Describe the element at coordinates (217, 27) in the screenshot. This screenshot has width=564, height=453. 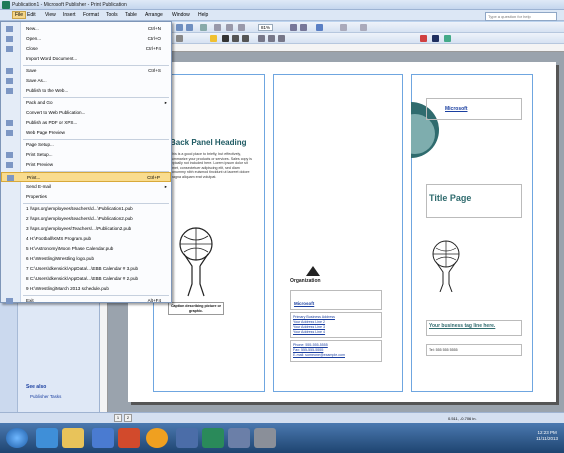
I see `text-box-icon` at that location.